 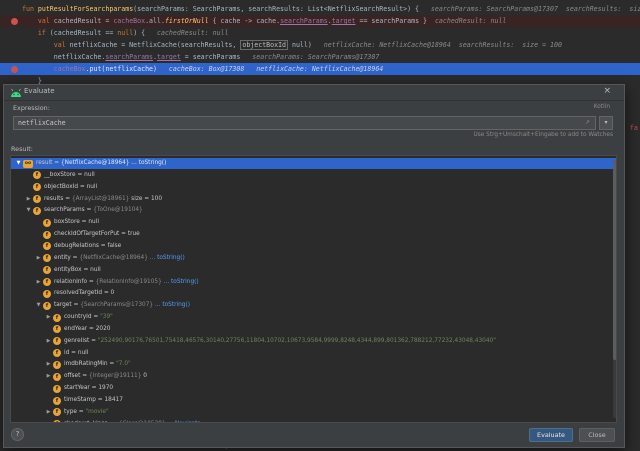 I want to click on field-name: timeStamp, so click(x=80, y=400).